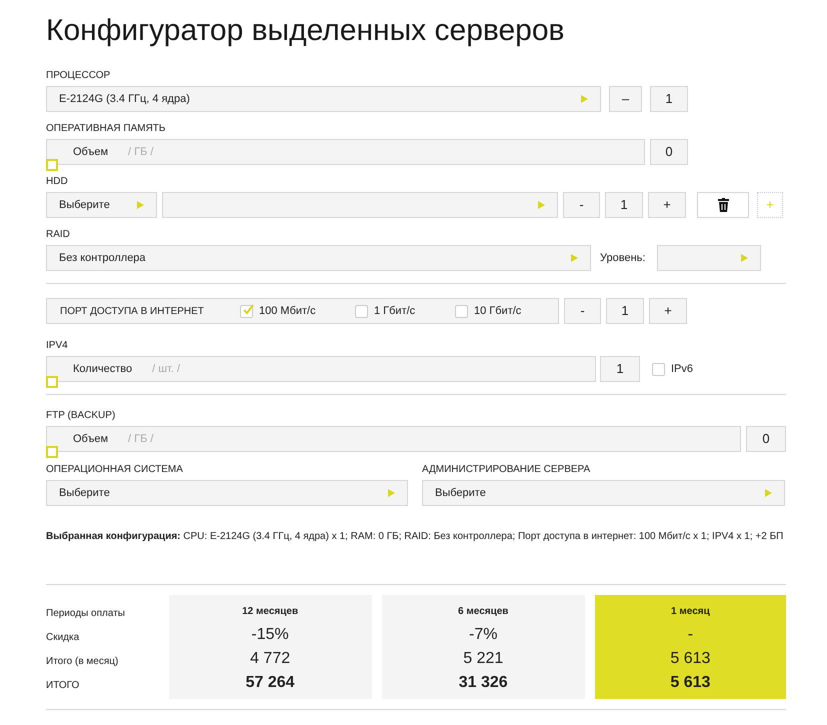 The height and width of the screenshot is (725, 827). I want to click on row-label: ИТОГО, so click(63, 685).